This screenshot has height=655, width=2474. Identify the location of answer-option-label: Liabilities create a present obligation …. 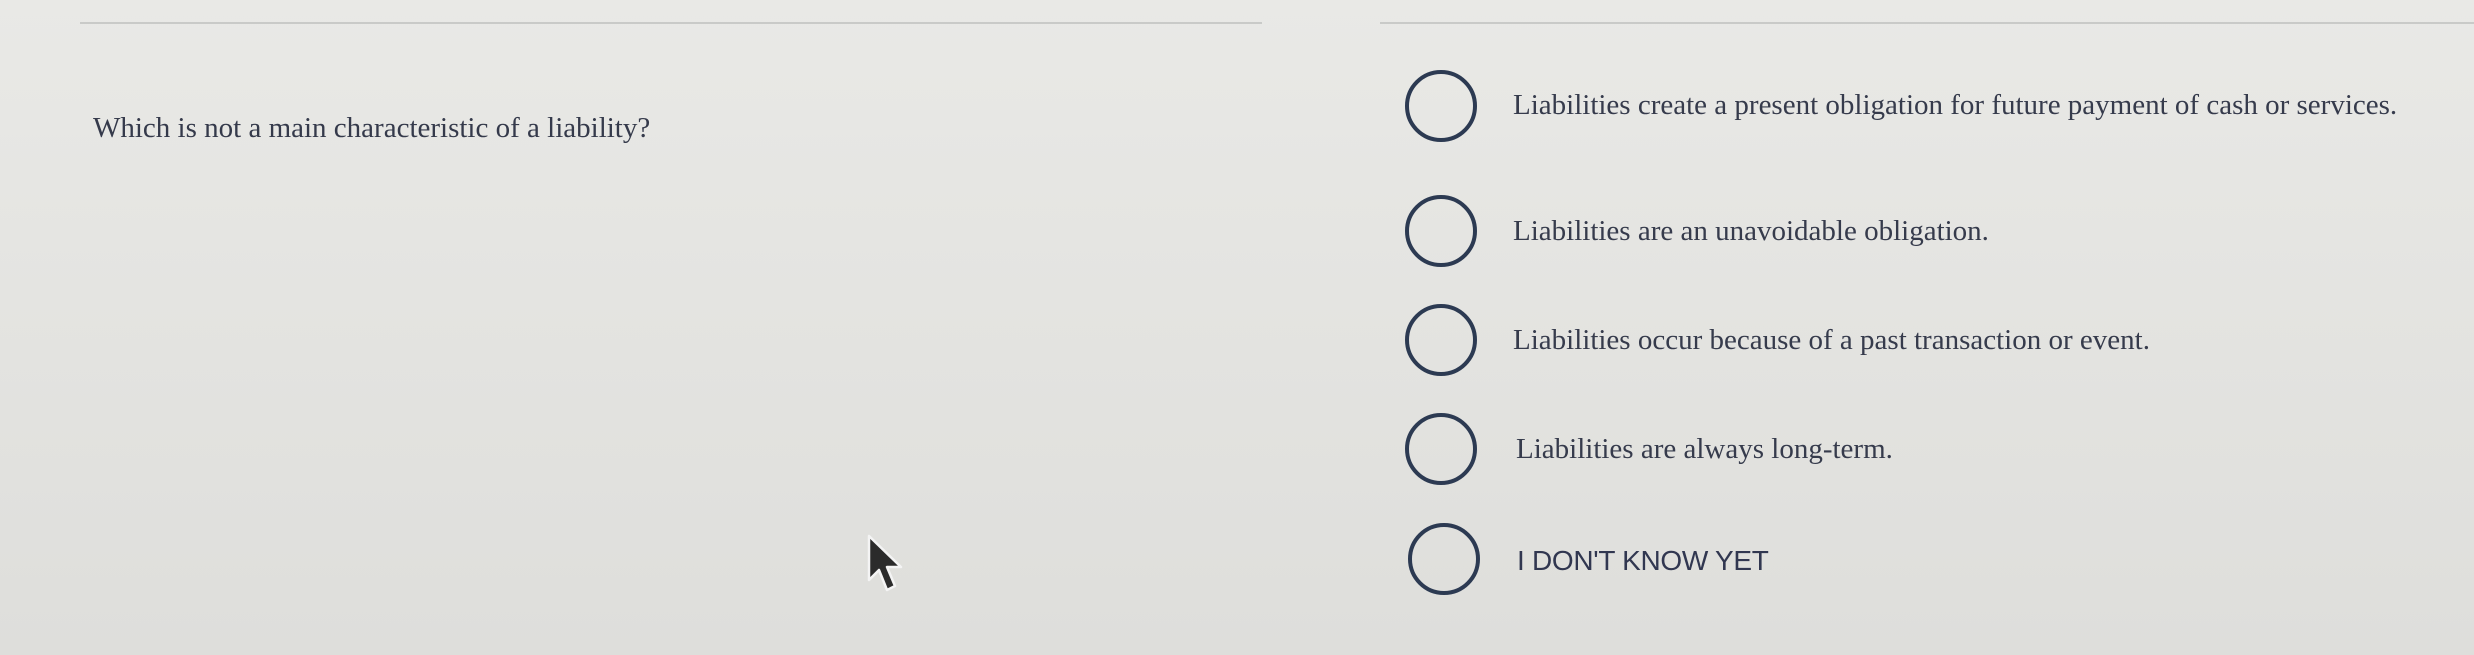
(1955, 105).